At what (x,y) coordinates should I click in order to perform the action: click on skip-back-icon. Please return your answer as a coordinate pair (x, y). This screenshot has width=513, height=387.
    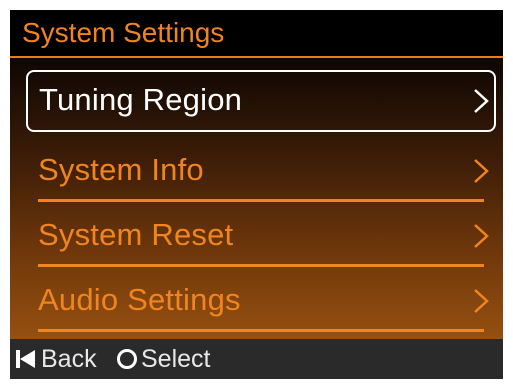
    Looking at the image, I should click on (26, 359).